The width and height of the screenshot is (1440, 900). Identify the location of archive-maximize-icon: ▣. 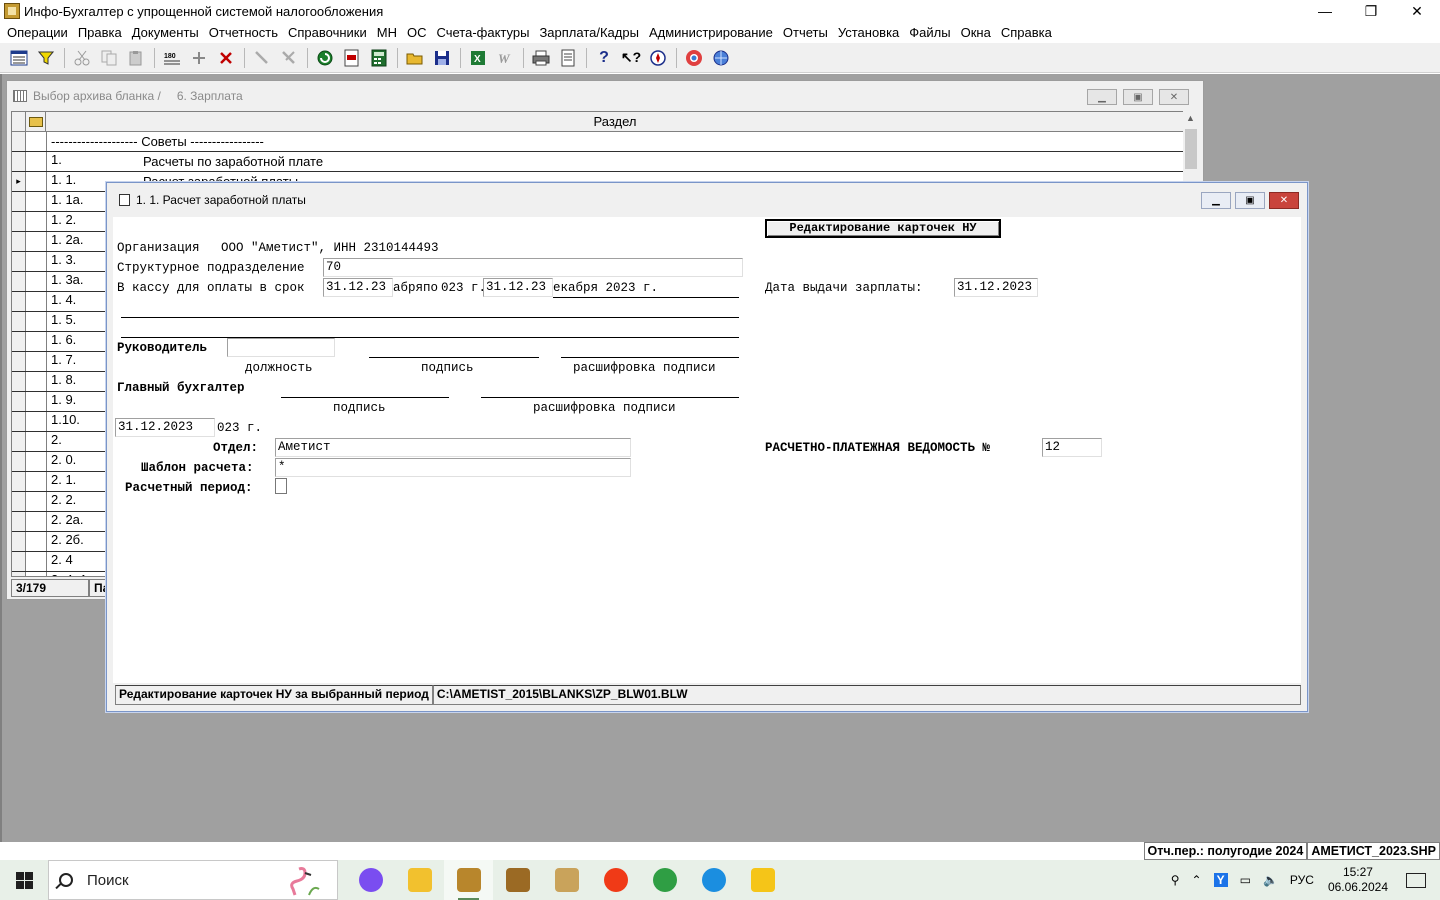
(1138, 97).